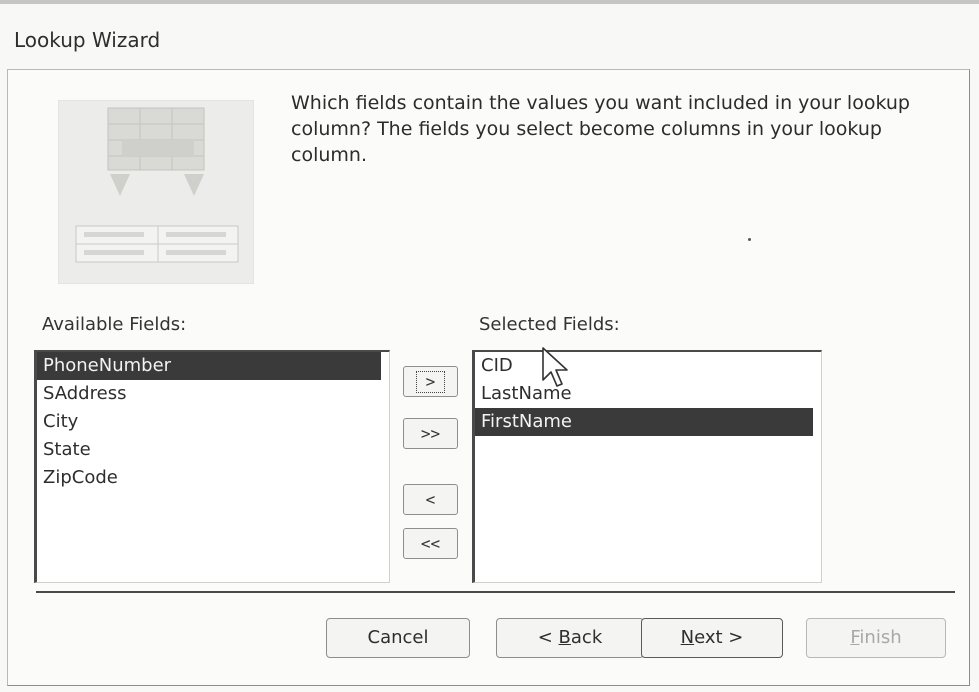 Image resolution: width=979 pixels, height=692 pixels. What do you see at coordinates (564, 637) in the screenshot?
I see `back-button-mnemonic: B` at bounding box center [564, 637].